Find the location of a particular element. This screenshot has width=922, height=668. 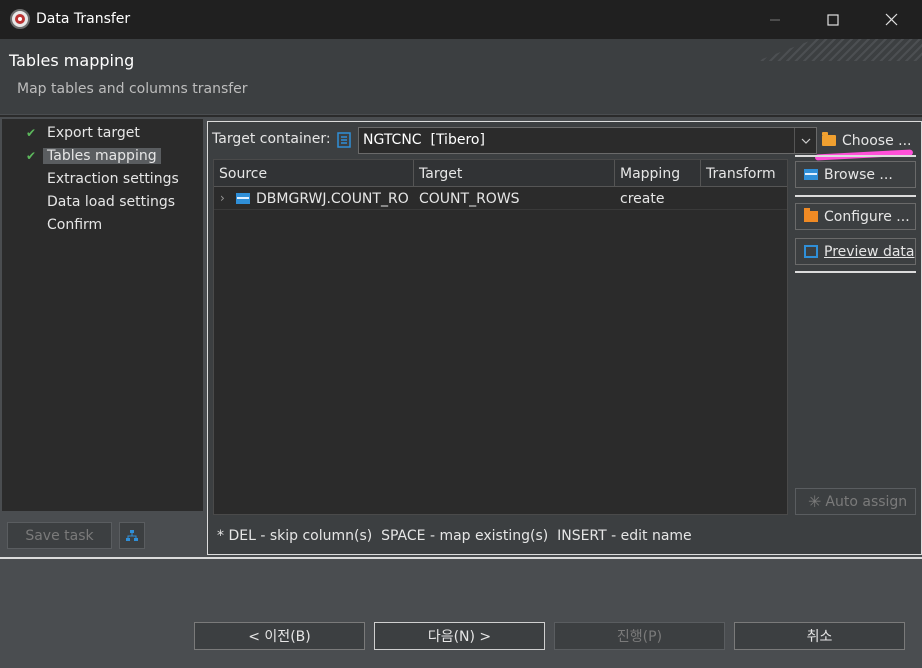

header-decoration is located at coordinates (839, 50).